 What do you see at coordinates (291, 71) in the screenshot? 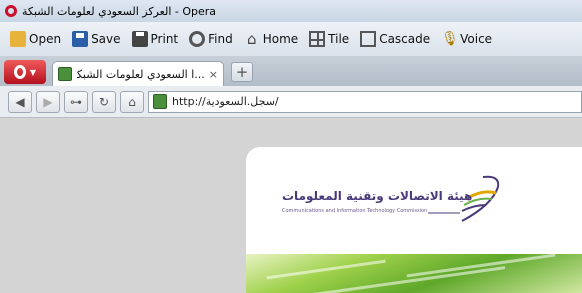
I see `tab-bar: ▼ ...ا السعودي لعلومات الشبكة × +` at bounding box center [291, 71].